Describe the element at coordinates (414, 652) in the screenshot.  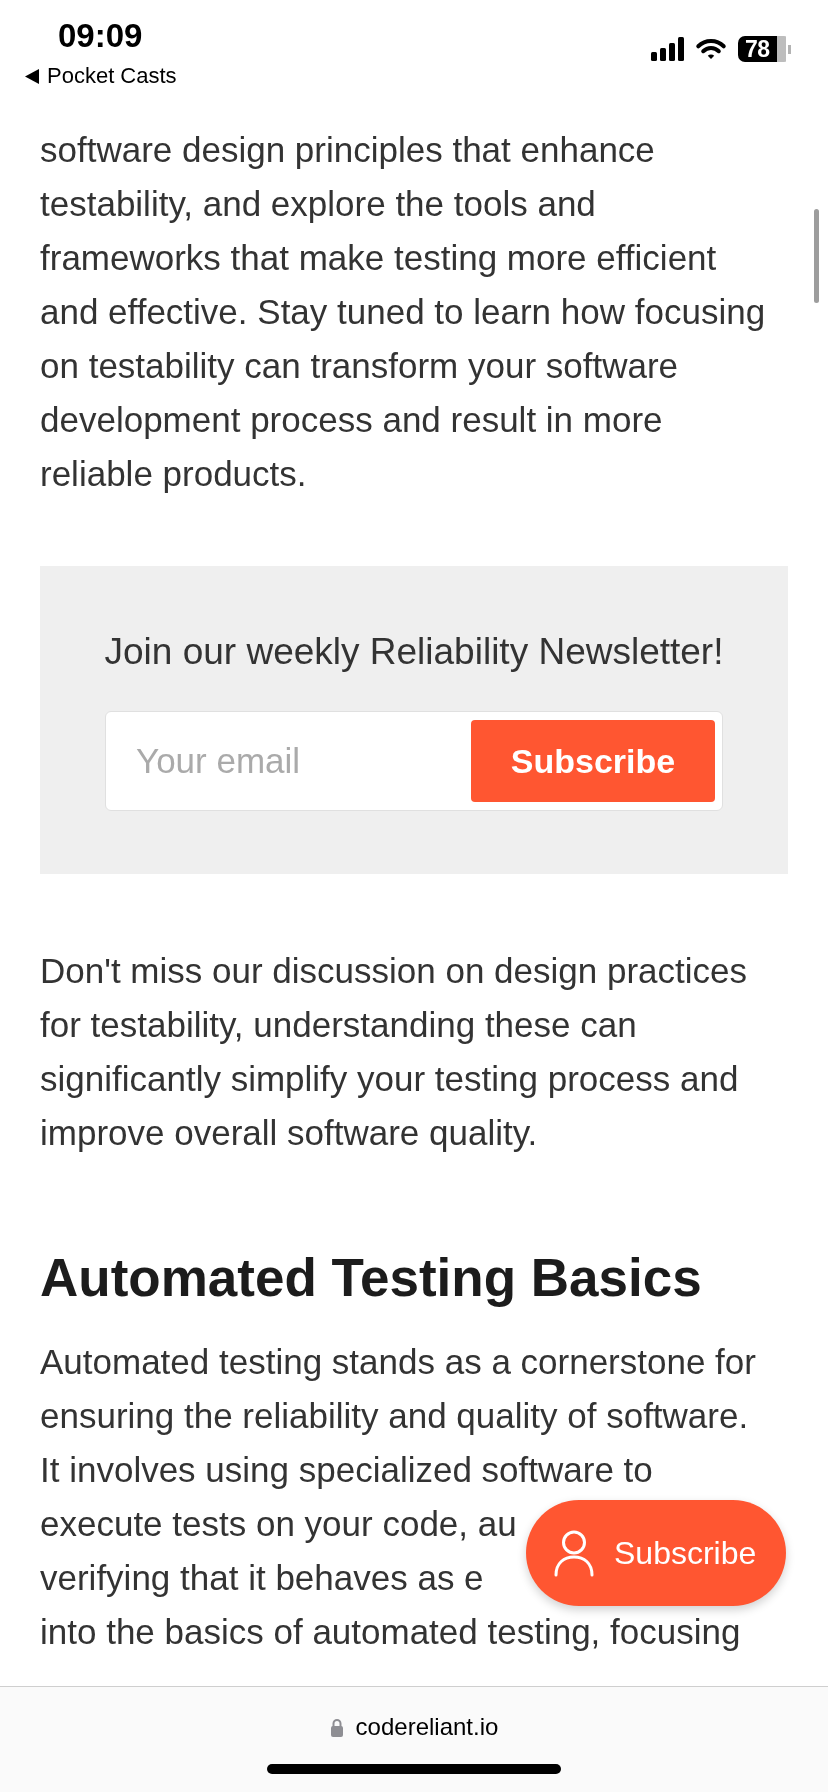
I see `newsletter-heading: Join our weekly Reliability Newsletter!` at that location.